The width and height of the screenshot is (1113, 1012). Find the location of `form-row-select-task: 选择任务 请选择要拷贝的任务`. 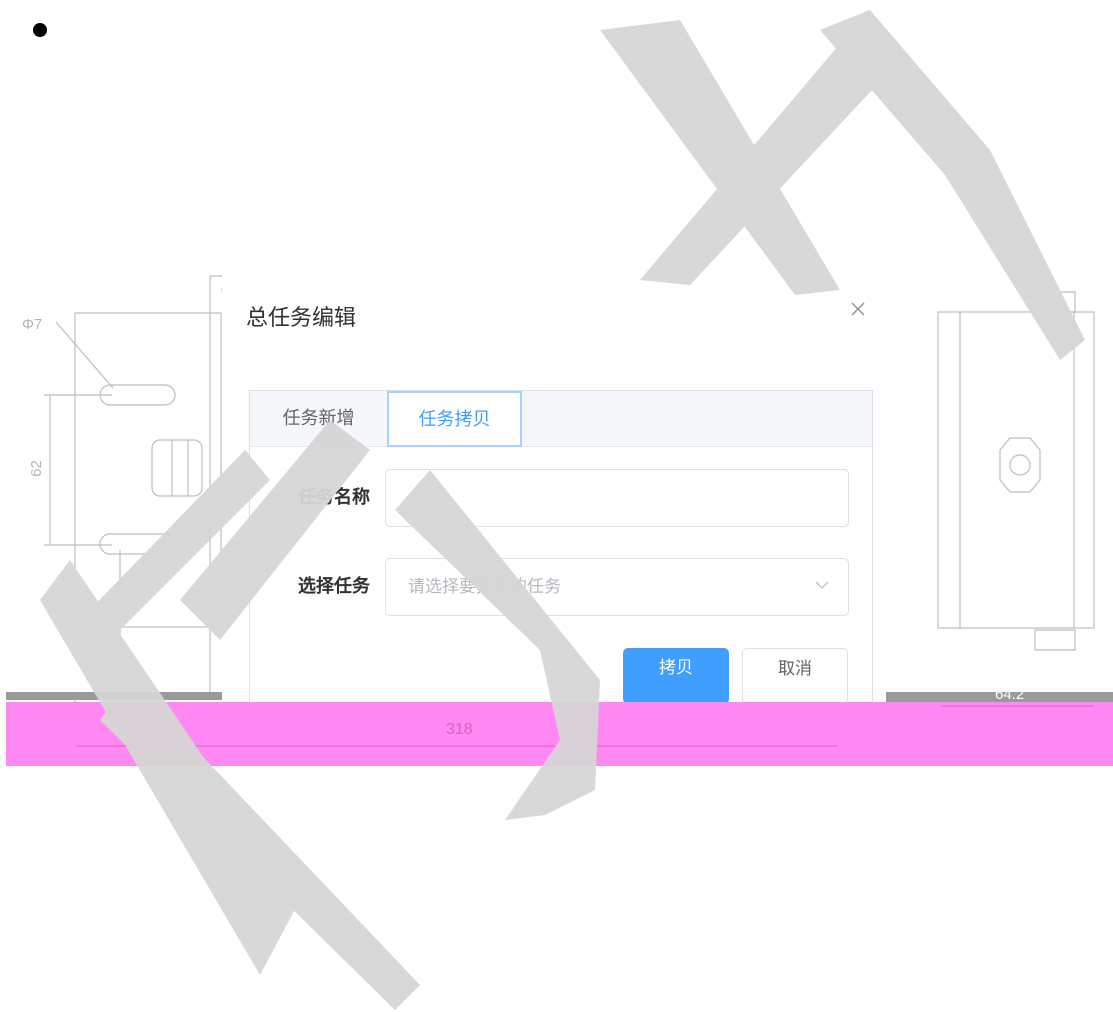

form-row-select-task: 选择任务 请选择要拷贝的任务 is located at coordinates (561, 588).